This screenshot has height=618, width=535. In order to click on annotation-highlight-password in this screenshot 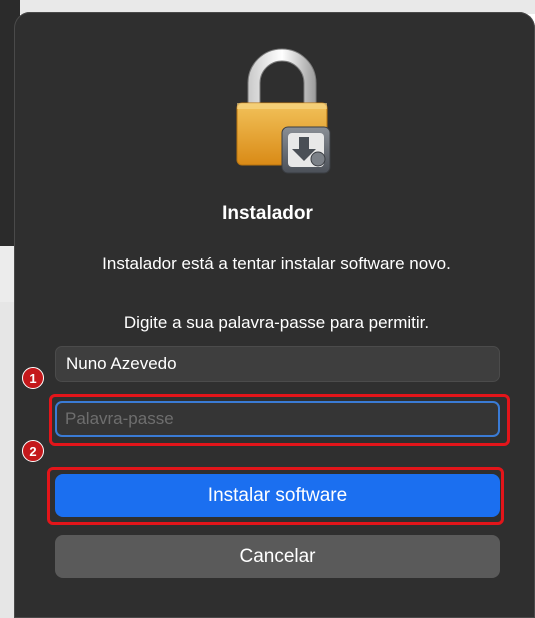, I will do `click(279, 420)`.